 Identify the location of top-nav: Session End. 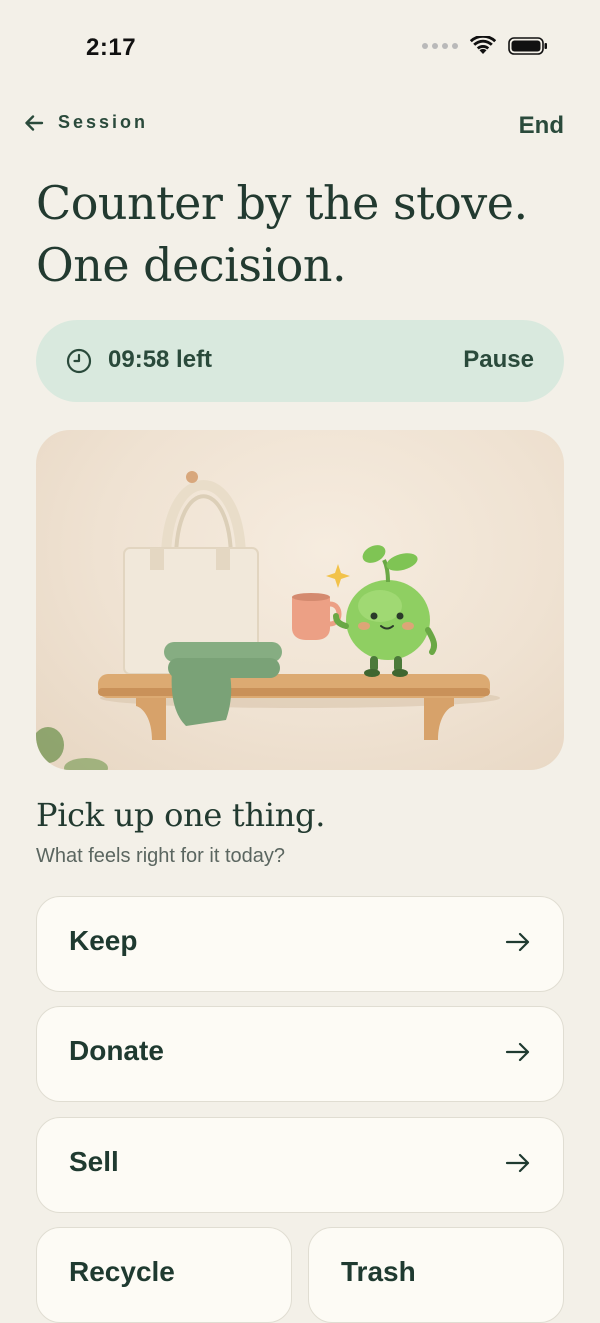
(300, 126).